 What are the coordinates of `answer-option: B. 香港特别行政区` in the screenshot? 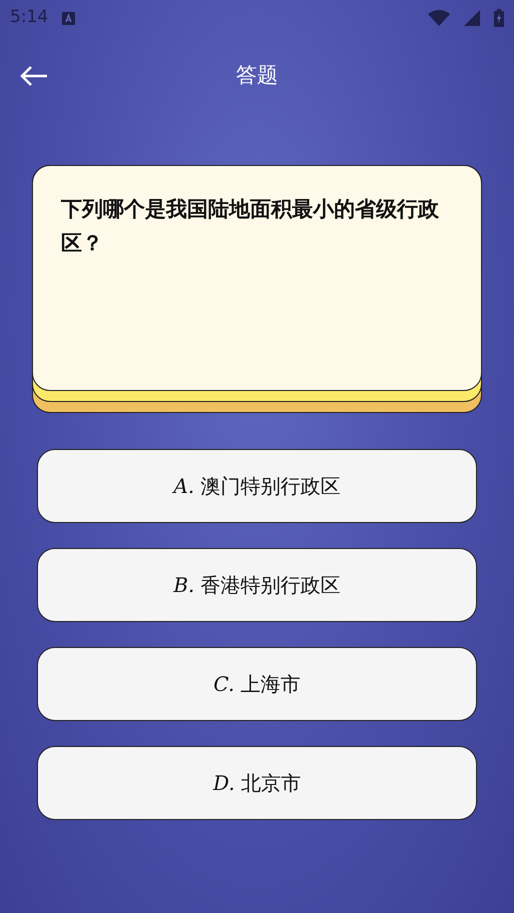 It's located at (257, 585).